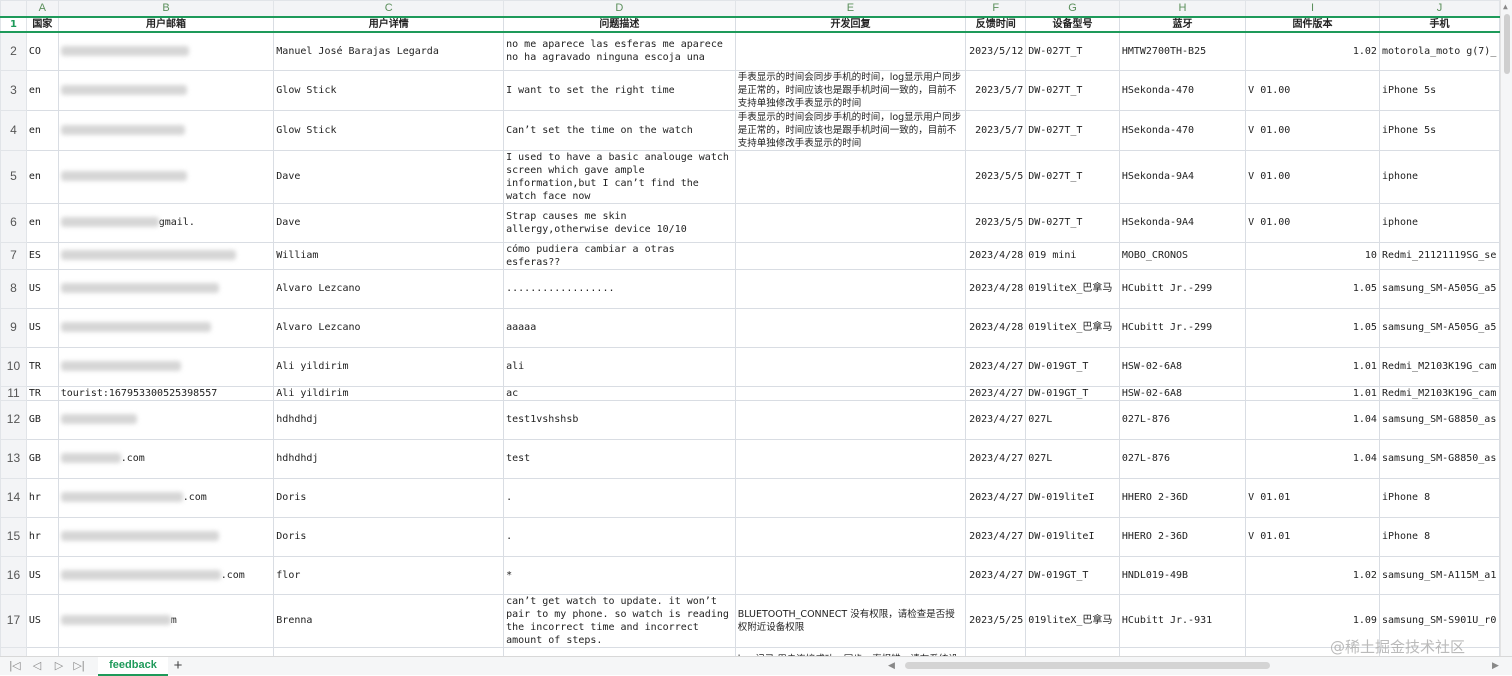 This screenshot has height=676, width=1512. What do you see at coordinates (1312, 9) in the screenshot?
I see `column-letter: I` at bounding box center [1312, 9].